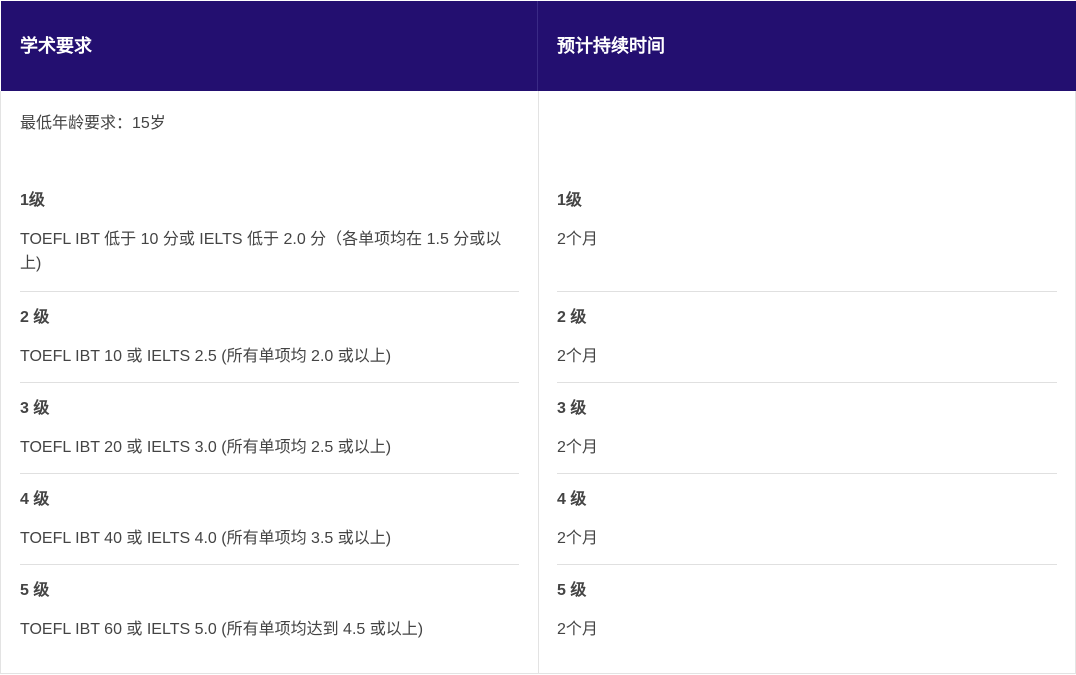 The image size is (1076, 675). What do you see at coordinates (269, 46) in the screenshot?
I see `header-academic-requirements: 学术要求` at bounding box center [269, 46].